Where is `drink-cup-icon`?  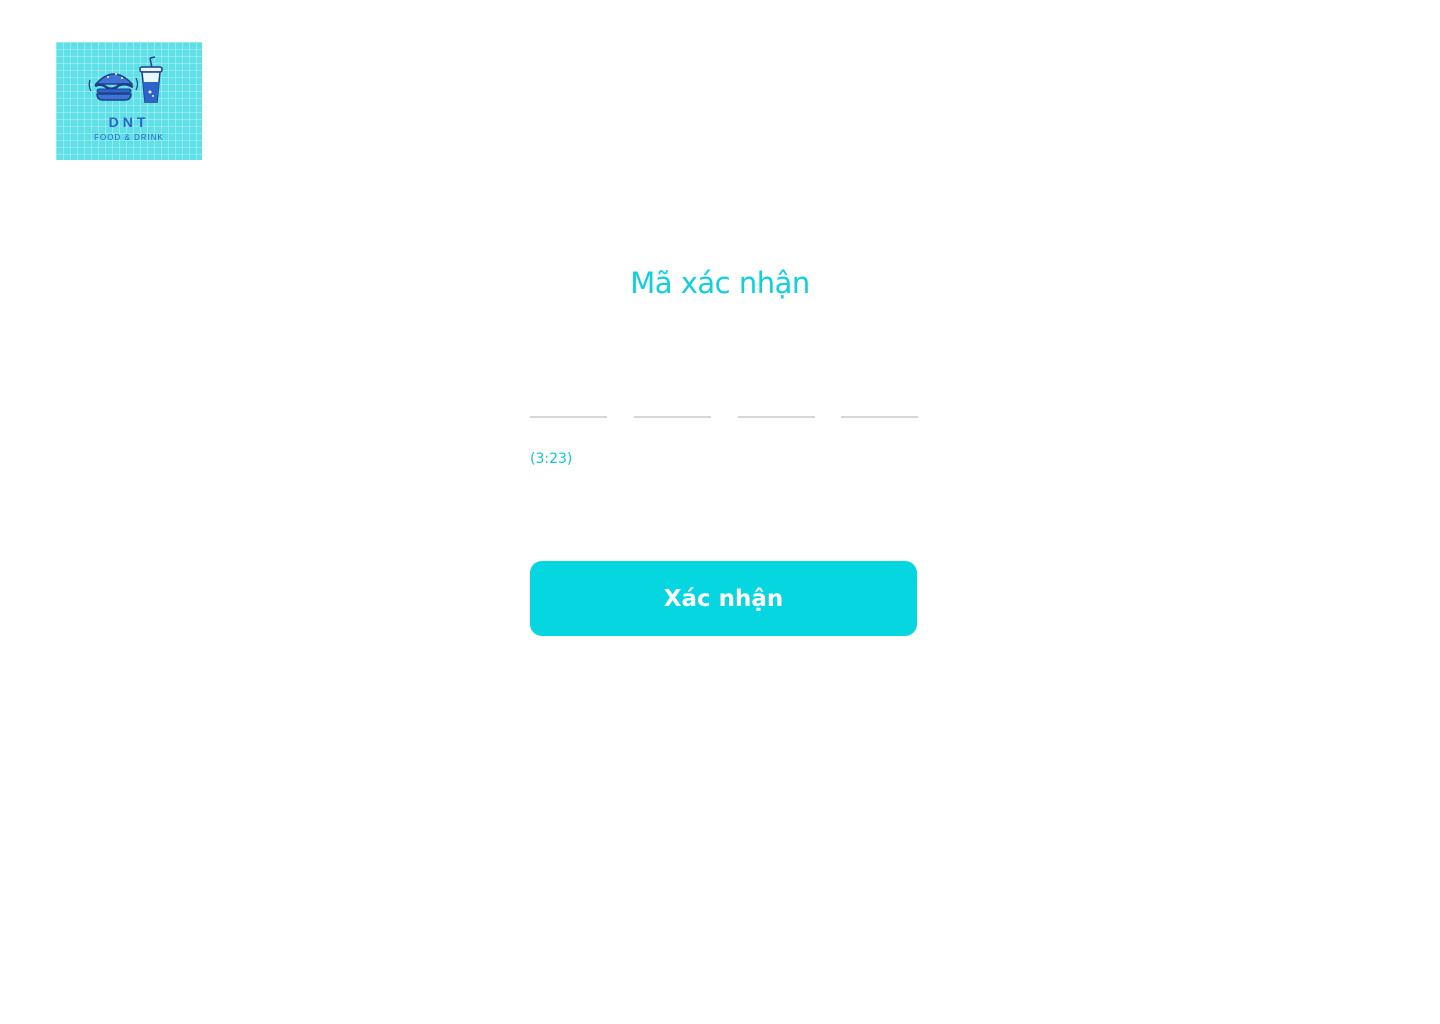 drink-cup-icon is located at coordinates (151, 79).